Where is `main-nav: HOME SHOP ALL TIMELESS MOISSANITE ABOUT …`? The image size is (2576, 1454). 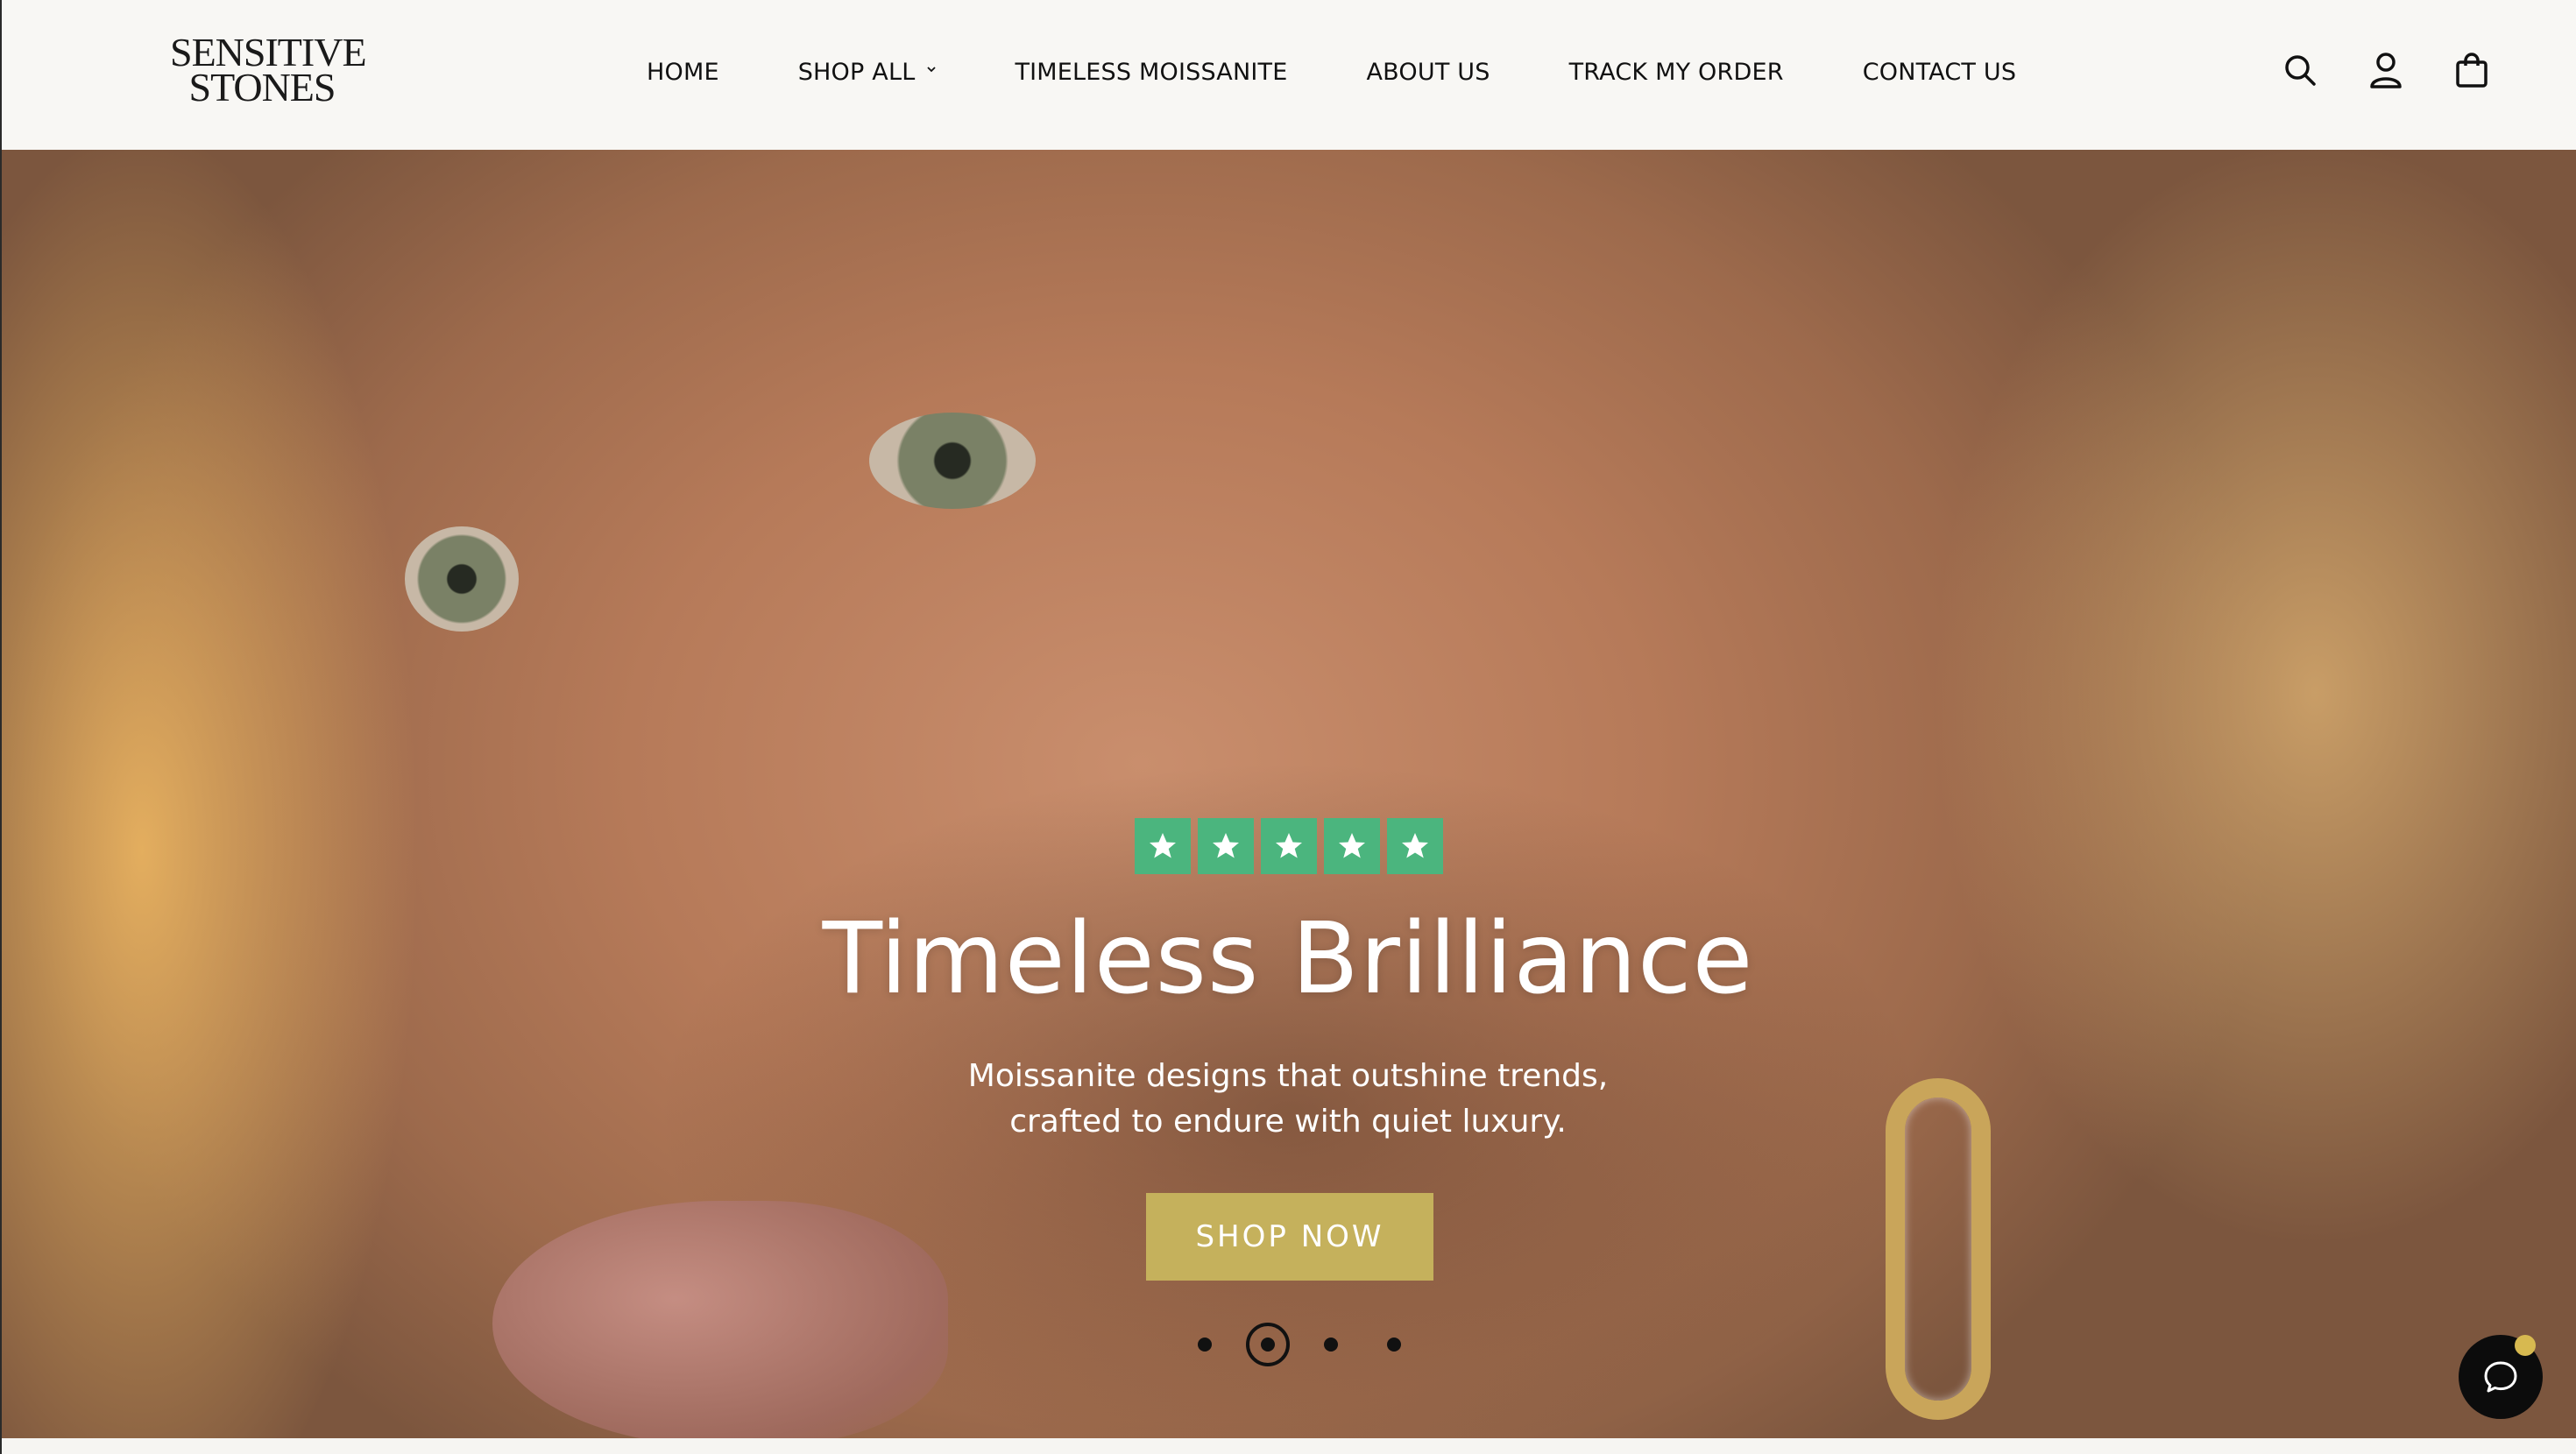
main-nav: HOME SHOP ALL TIMELESS MOISSANITE ABOUT … is located at coordinates (1331, 71).